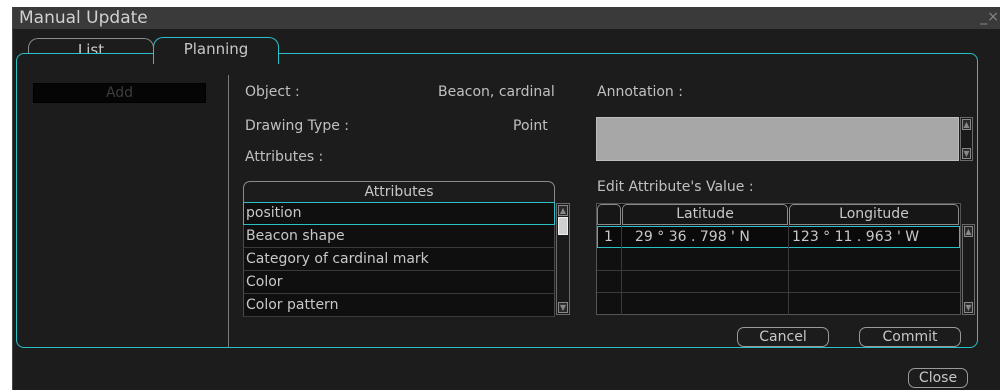 The width and height of the screenshot is (1000, 390). What do you see at coordinates (855, 237) in the screenshot?
I see `longitude-cell: 123 ° 11 . 963 ' W` at bounding box center [855, 237].